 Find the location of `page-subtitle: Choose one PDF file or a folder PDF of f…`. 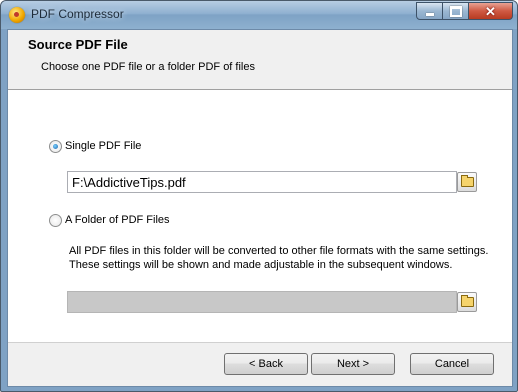

page-subtitle: Choose one PDF file or a folder PDF of f… is located at coordinates (148, 67).